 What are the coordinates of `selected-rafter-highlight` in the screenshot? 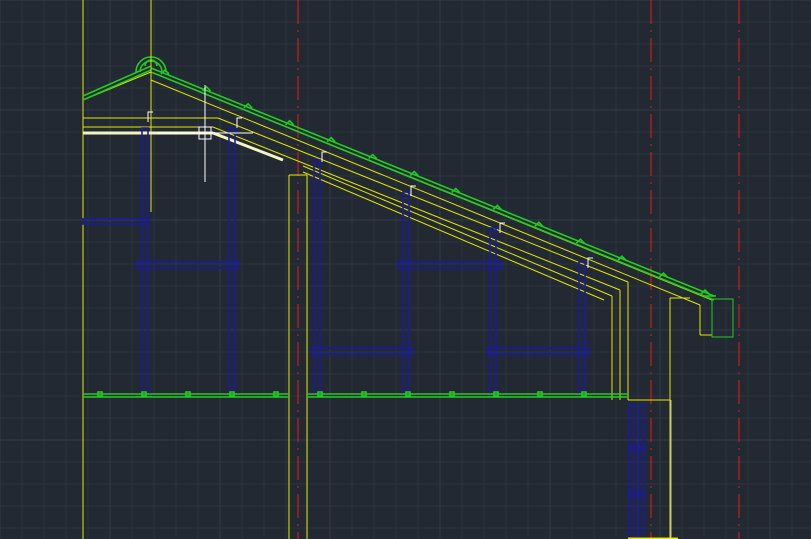 It's located at (183, 146).